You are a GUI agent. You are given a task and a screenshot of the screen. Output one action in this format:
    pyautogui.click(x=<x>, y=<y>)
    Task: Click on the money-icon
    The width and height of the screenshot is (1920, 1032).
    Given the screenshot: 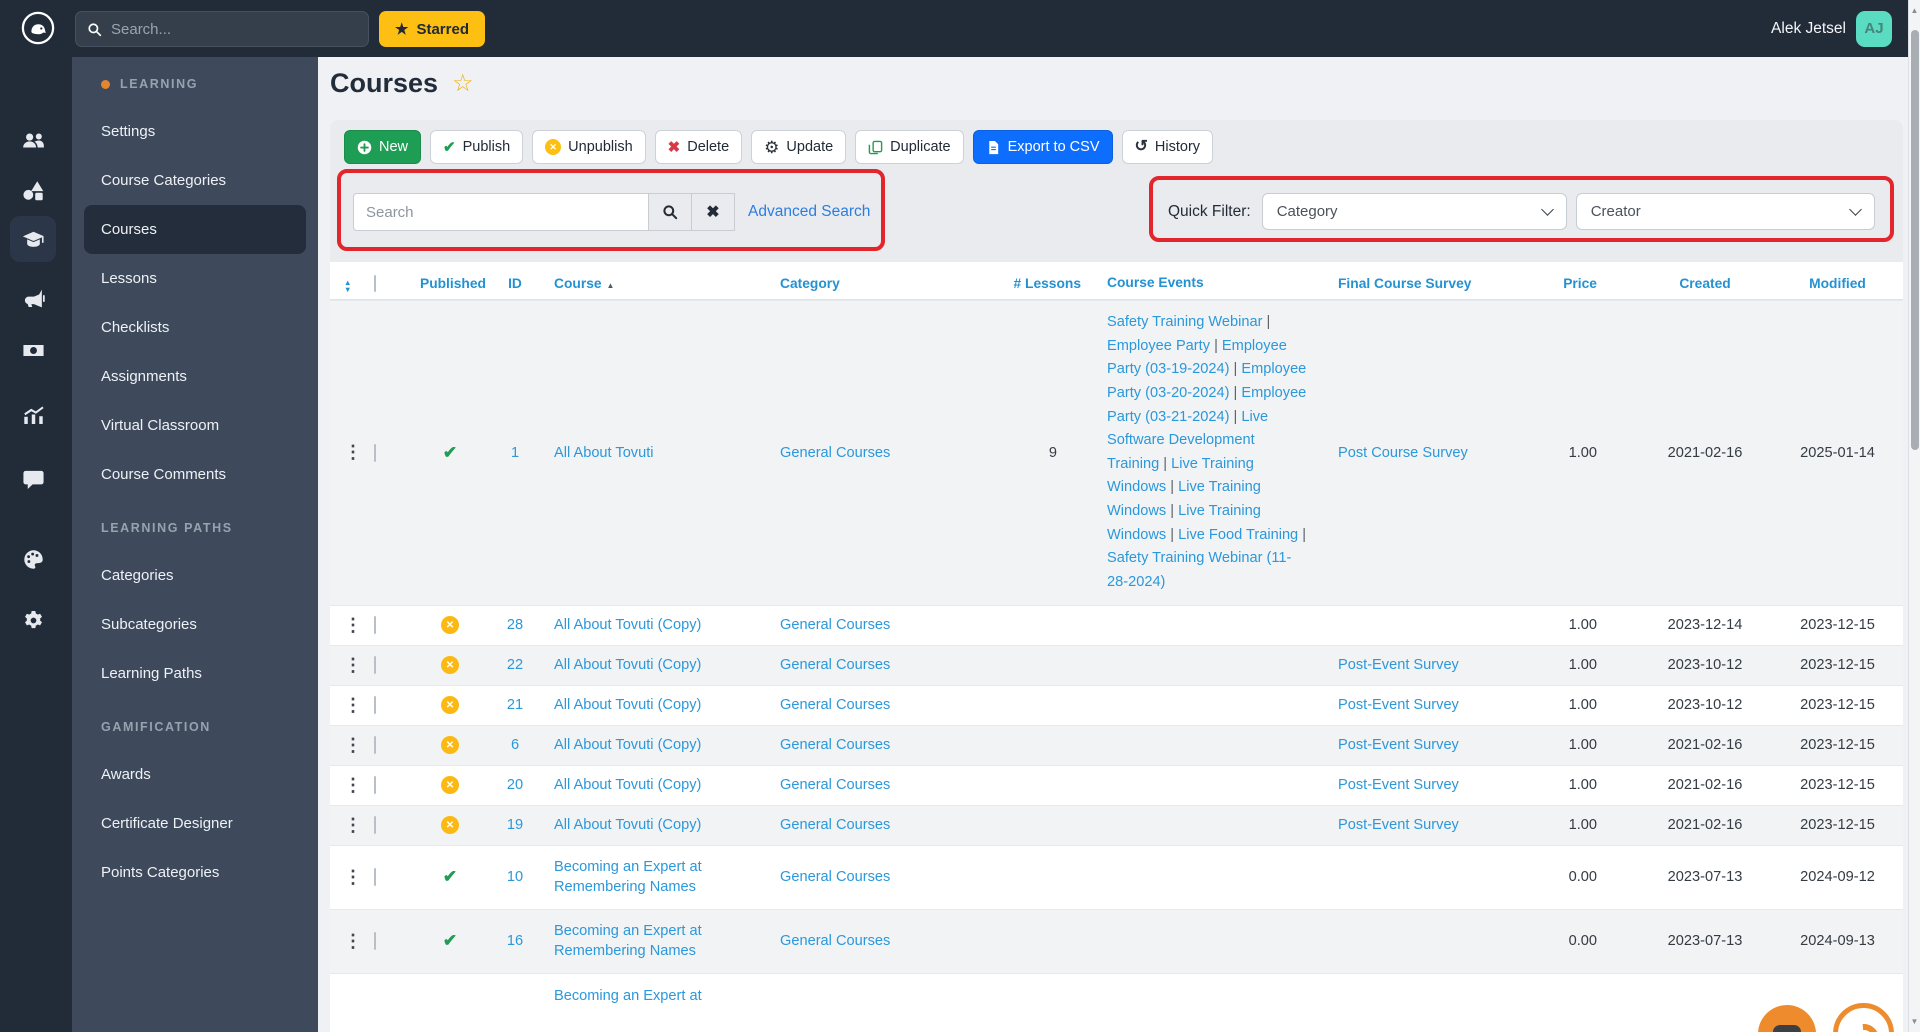 What is the action you would take?
    pyautogui.click(x=33, y=350)
    